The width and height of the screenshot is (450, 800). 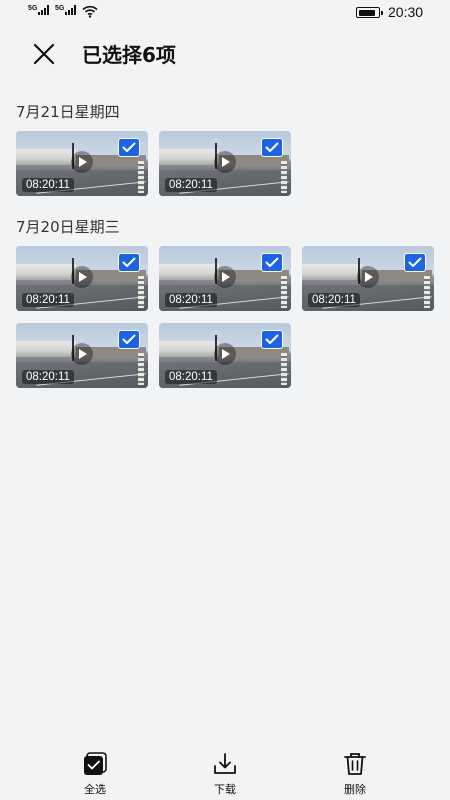 What do you see at coordinates (406, 12) in the screenshot?
I see `status-time: 20:30` at bounding box center [406, 12].